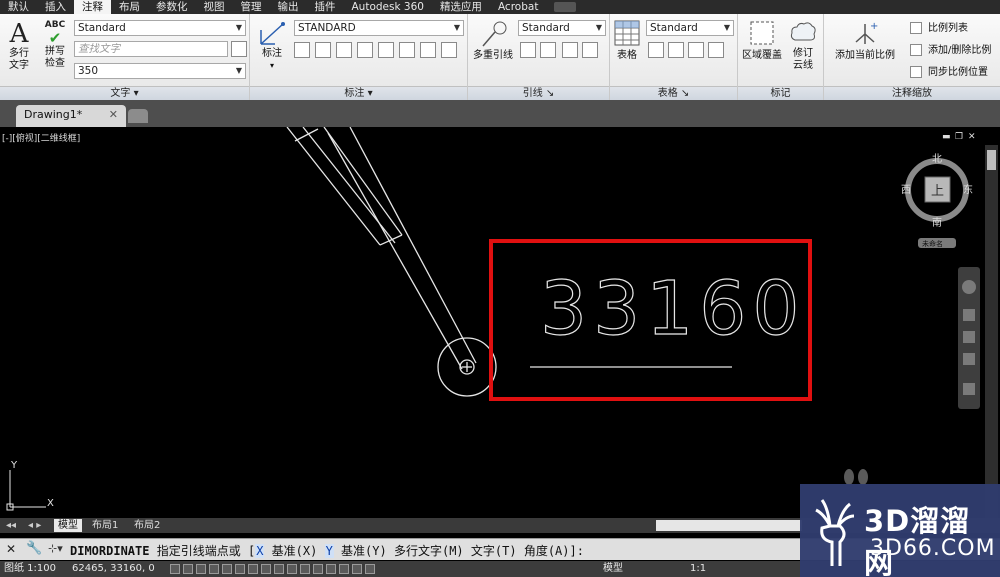 The image size is (1000, 577). What do you see at coordinates (780, 93) in the screenshot?
I see `markup-panel-title: 标记` at bounding box center [780, 93].